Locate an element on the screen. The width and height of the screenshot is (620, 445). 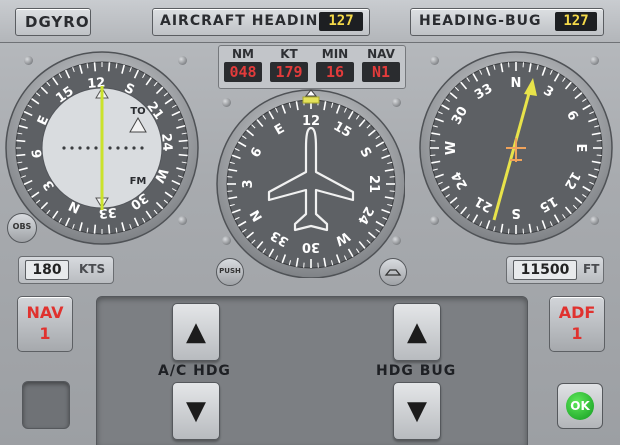
push-knob: PUSH is located at coordinates (230, 272).